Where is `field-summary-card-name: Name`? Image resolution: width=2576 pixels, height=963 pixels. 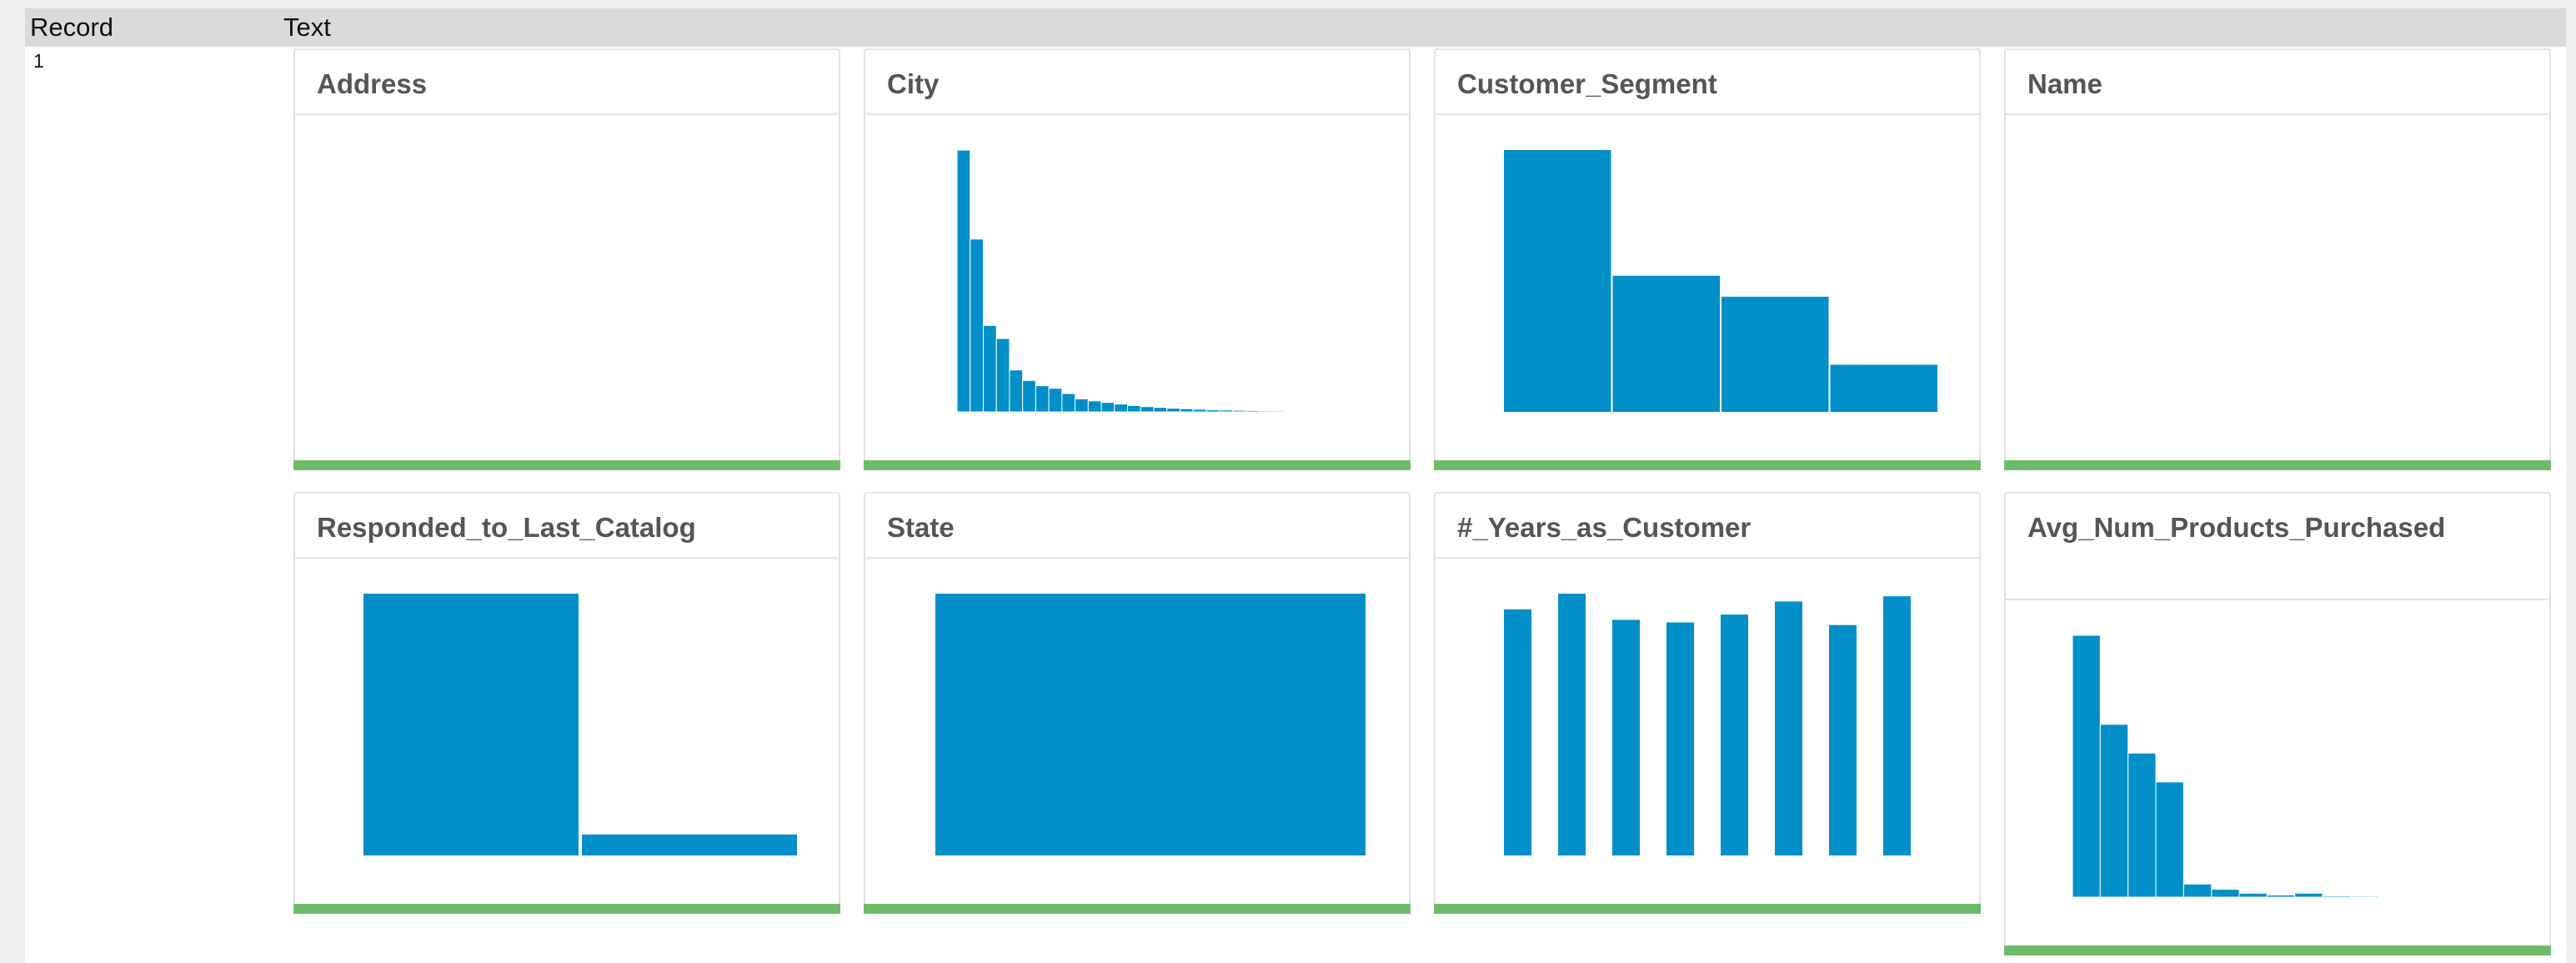
field-summary-card-name: Name is located at coordinates (2277, 259).